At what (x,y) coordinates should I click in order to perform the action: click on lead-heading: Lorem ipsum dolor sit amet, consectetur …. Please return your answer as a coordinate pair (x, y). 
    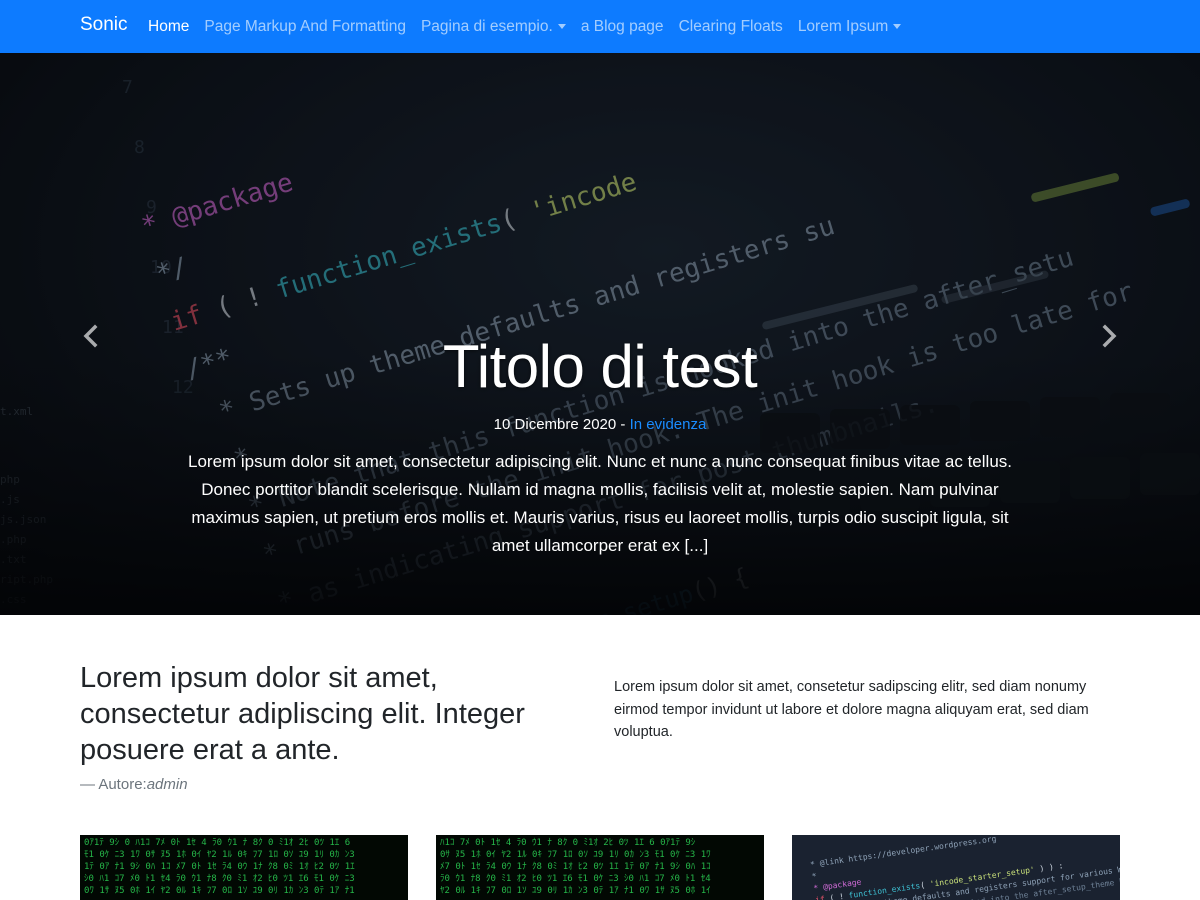
    Looking at the image, I should click on (302, 714).